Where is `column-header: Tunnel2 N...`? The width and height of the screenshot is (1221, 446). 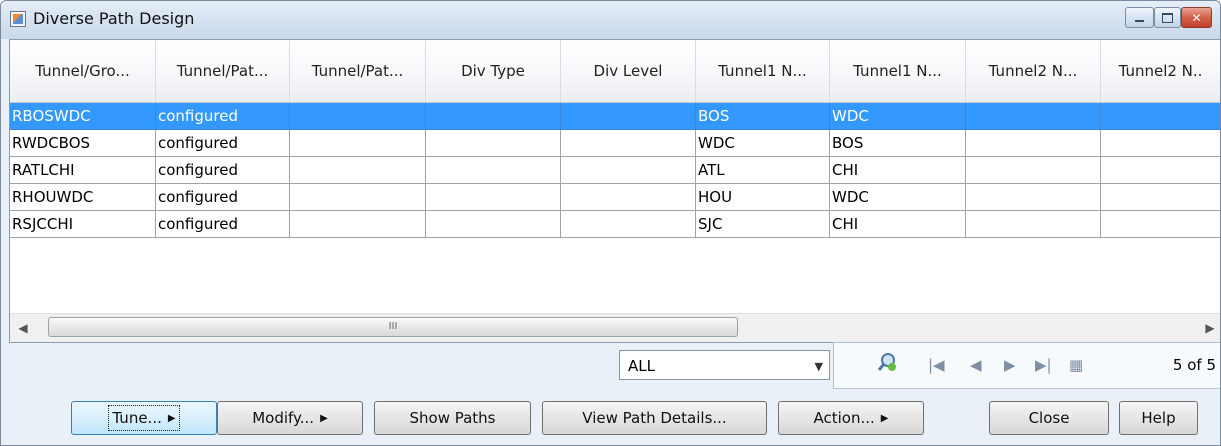
column-header: Tunnel2 N... is located at coordinates (1033, 71).